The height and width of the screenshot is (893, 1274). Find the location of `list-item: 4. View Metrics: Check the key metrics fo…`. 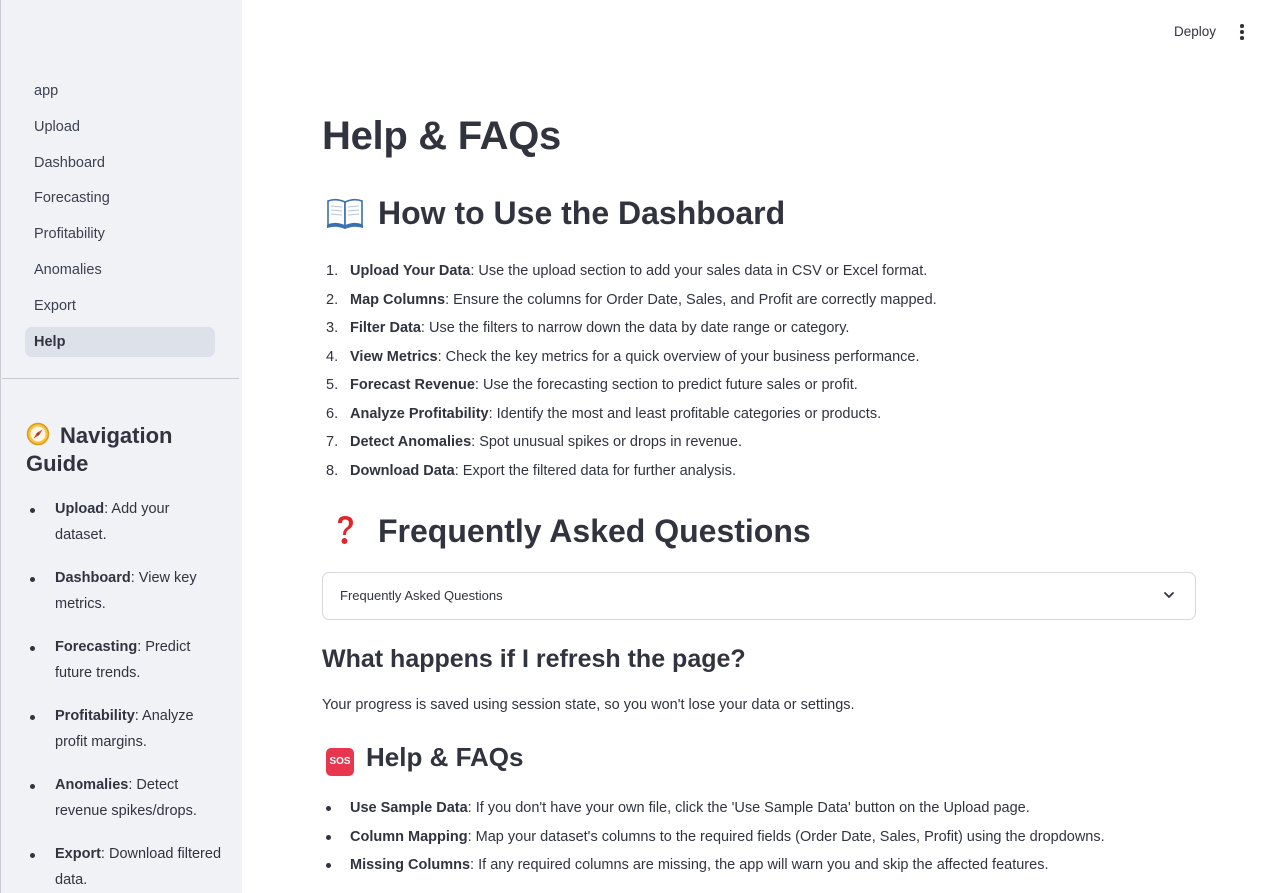

list-item: 4. View Metrics: Check the key metrics fo… is located at coordinates (623, 356).